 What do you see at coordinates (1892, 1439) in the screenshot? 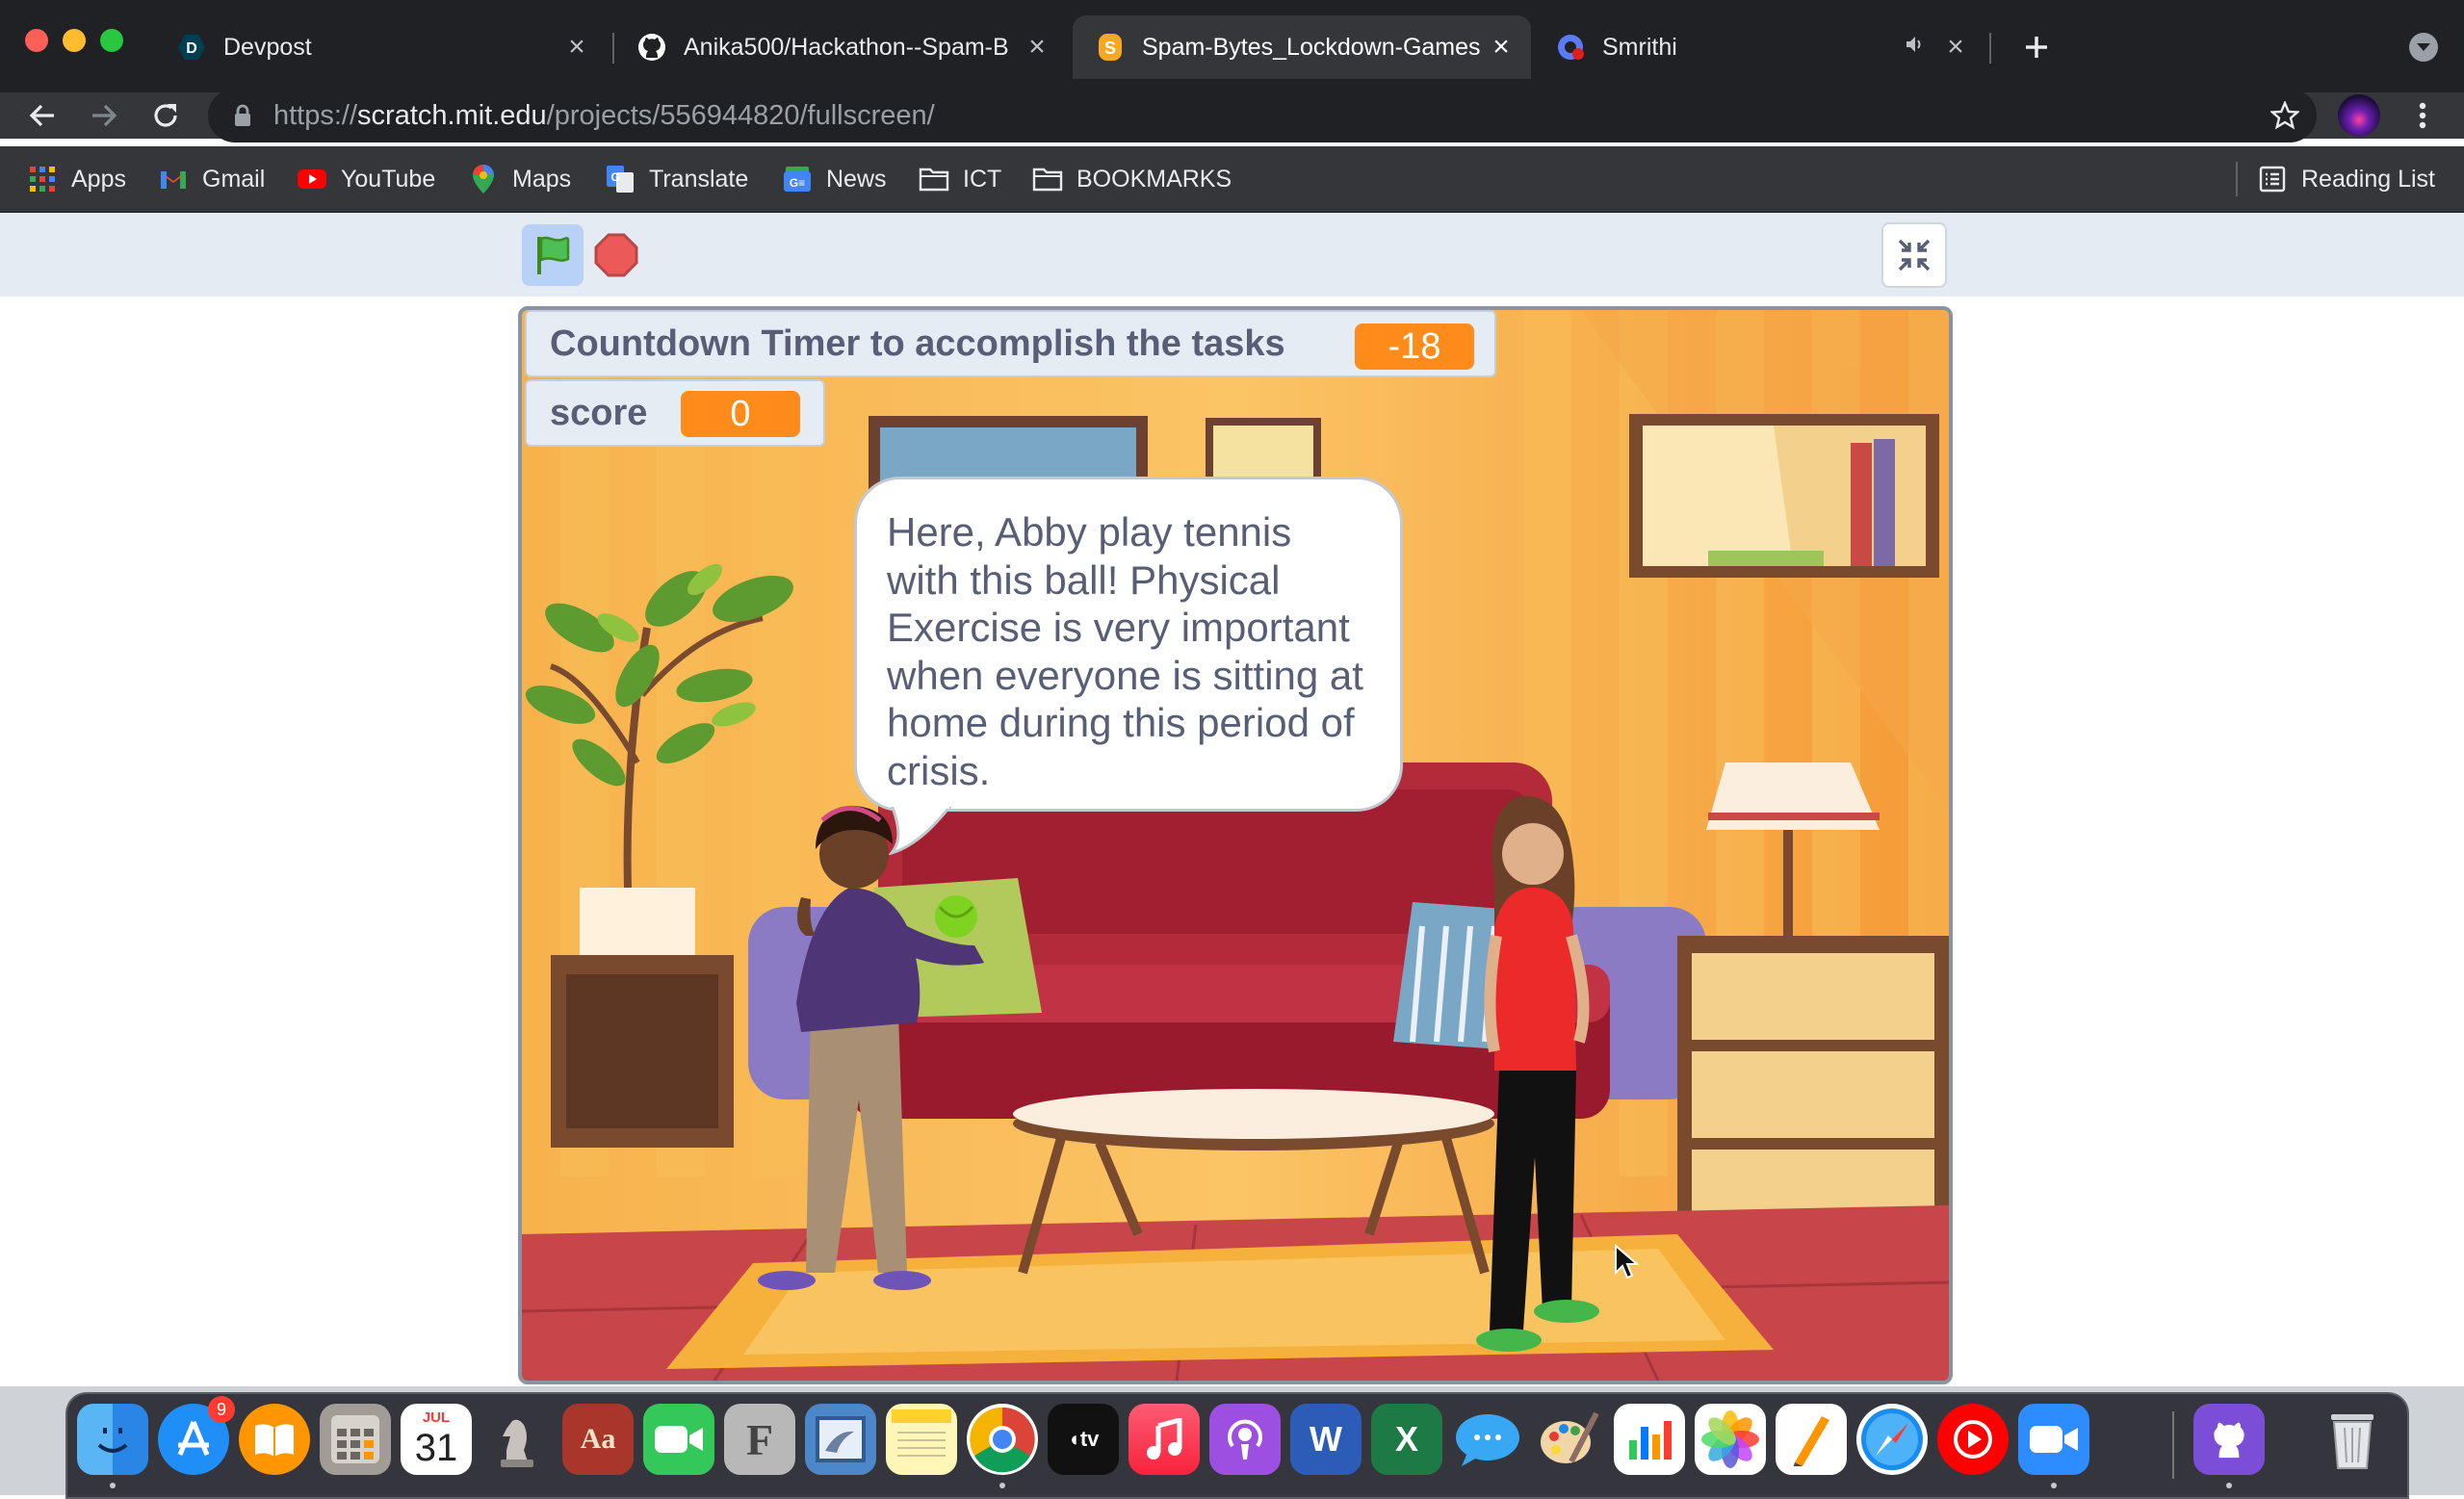
I see `safari-icon` at bounding box center [1892, 1439].